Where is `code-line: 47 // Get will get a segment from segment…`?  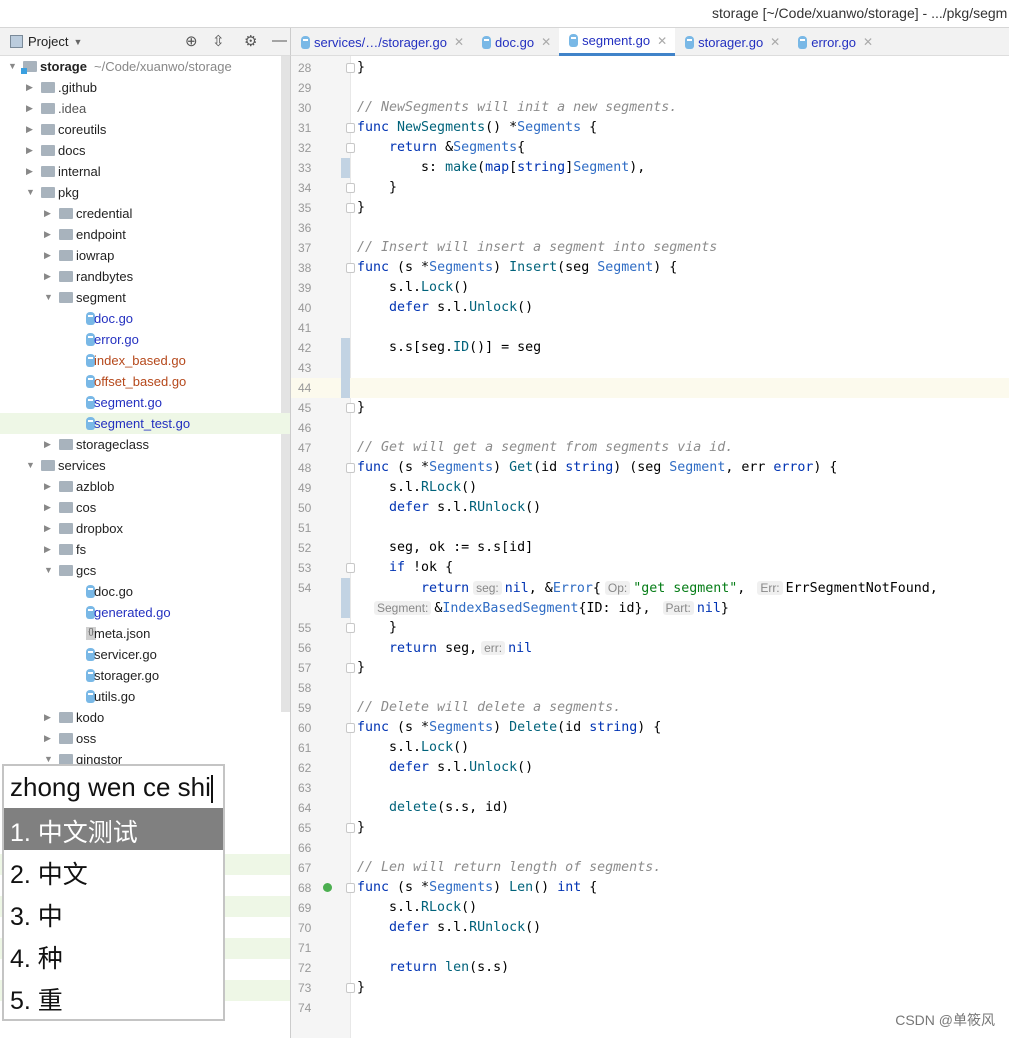
code-line: 47 // Get will get a segment from segment… is located at coordinates (650, 448).